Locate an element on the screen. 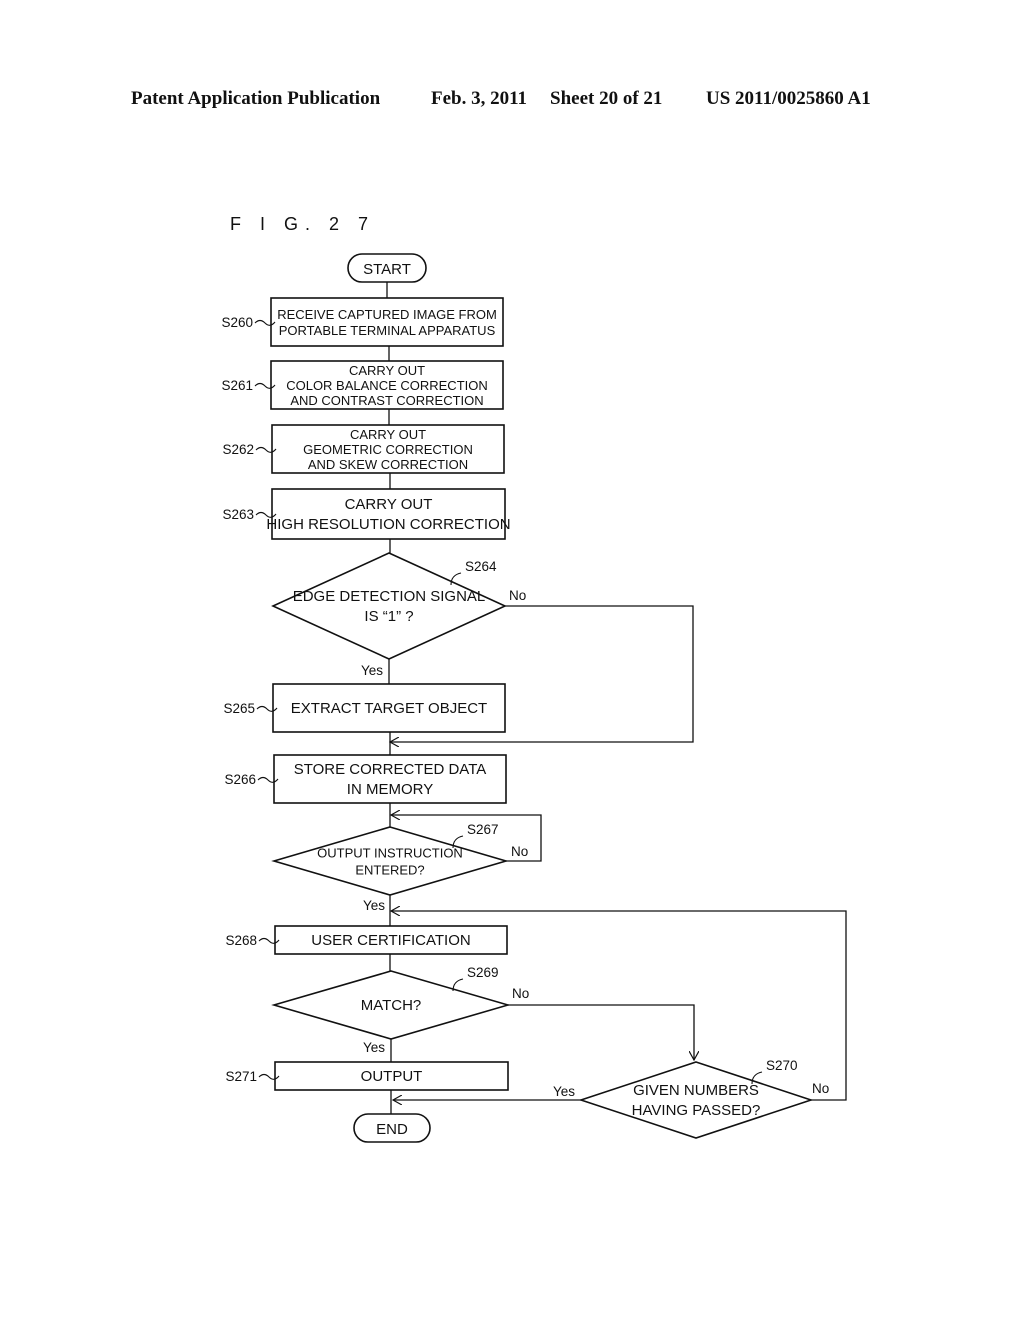 This screenshot has height=1320, width=1024. process-box-s260 is located at coordinates (387, 322).